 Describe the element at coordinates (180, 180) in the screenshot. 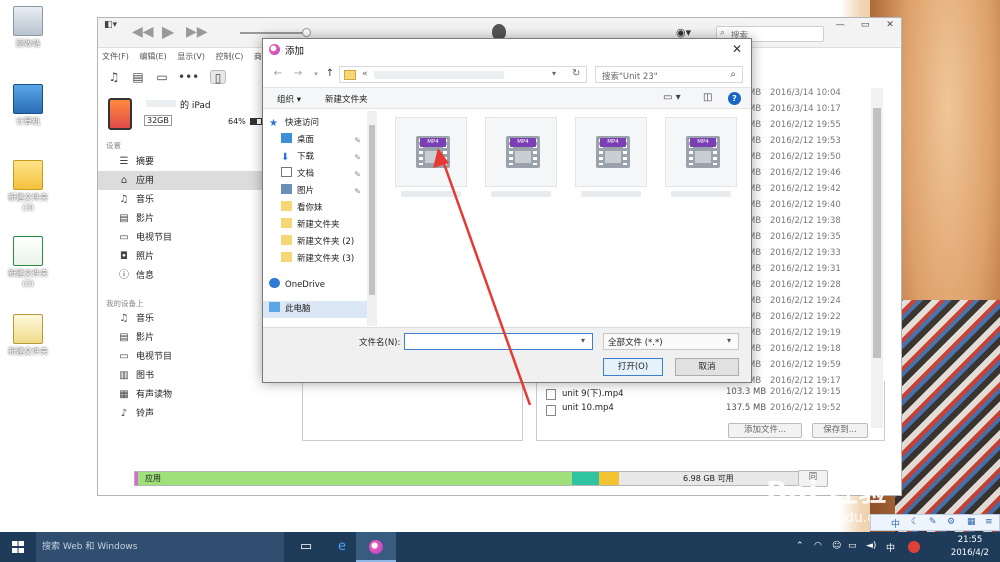

I see `sidebar-item-apps: ⌂ 应用` at that location.